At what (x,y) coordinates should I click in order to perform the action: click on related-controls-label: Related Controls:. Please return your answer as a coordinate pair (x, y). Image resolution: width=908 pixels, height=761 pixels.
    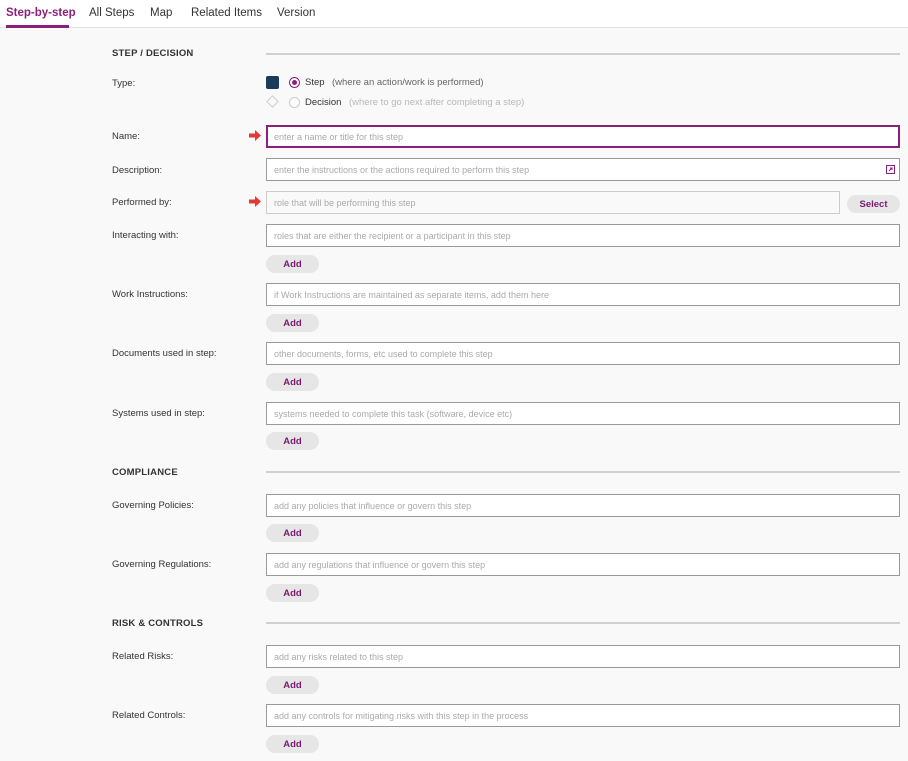
    Looking at the image, I should click on (149, 715).